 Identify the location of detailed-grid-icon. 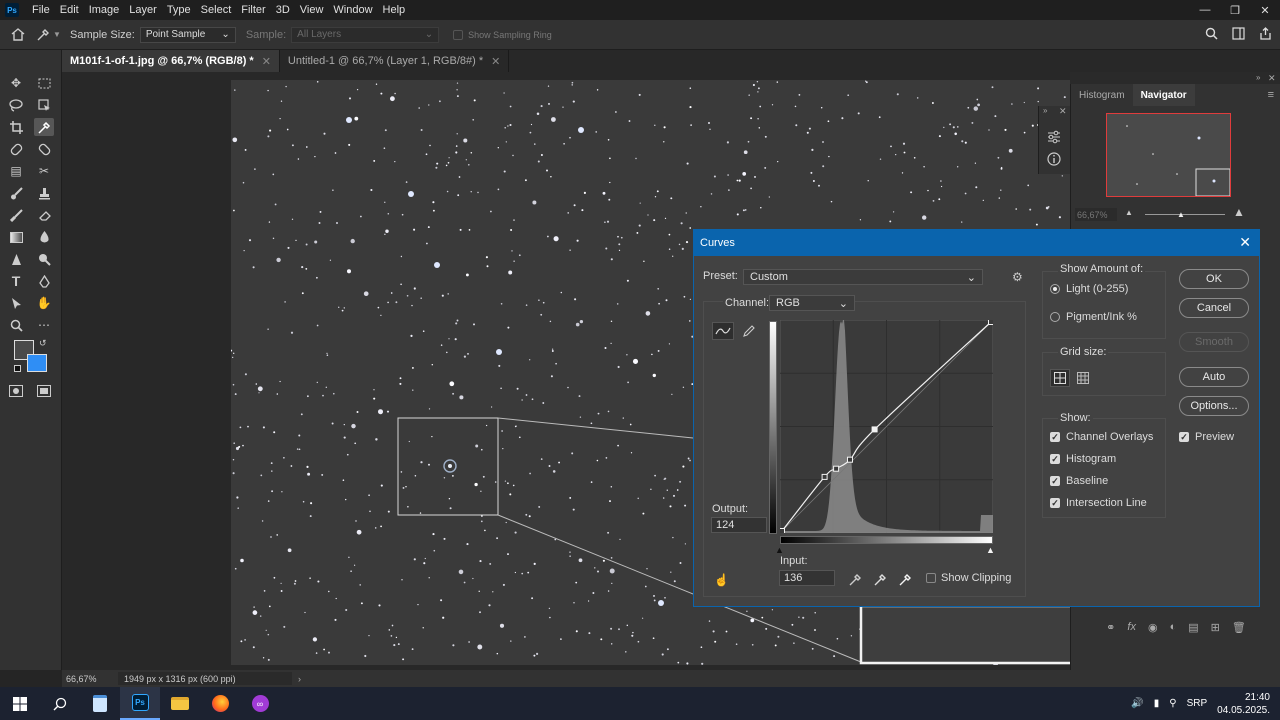
(1083, 378).